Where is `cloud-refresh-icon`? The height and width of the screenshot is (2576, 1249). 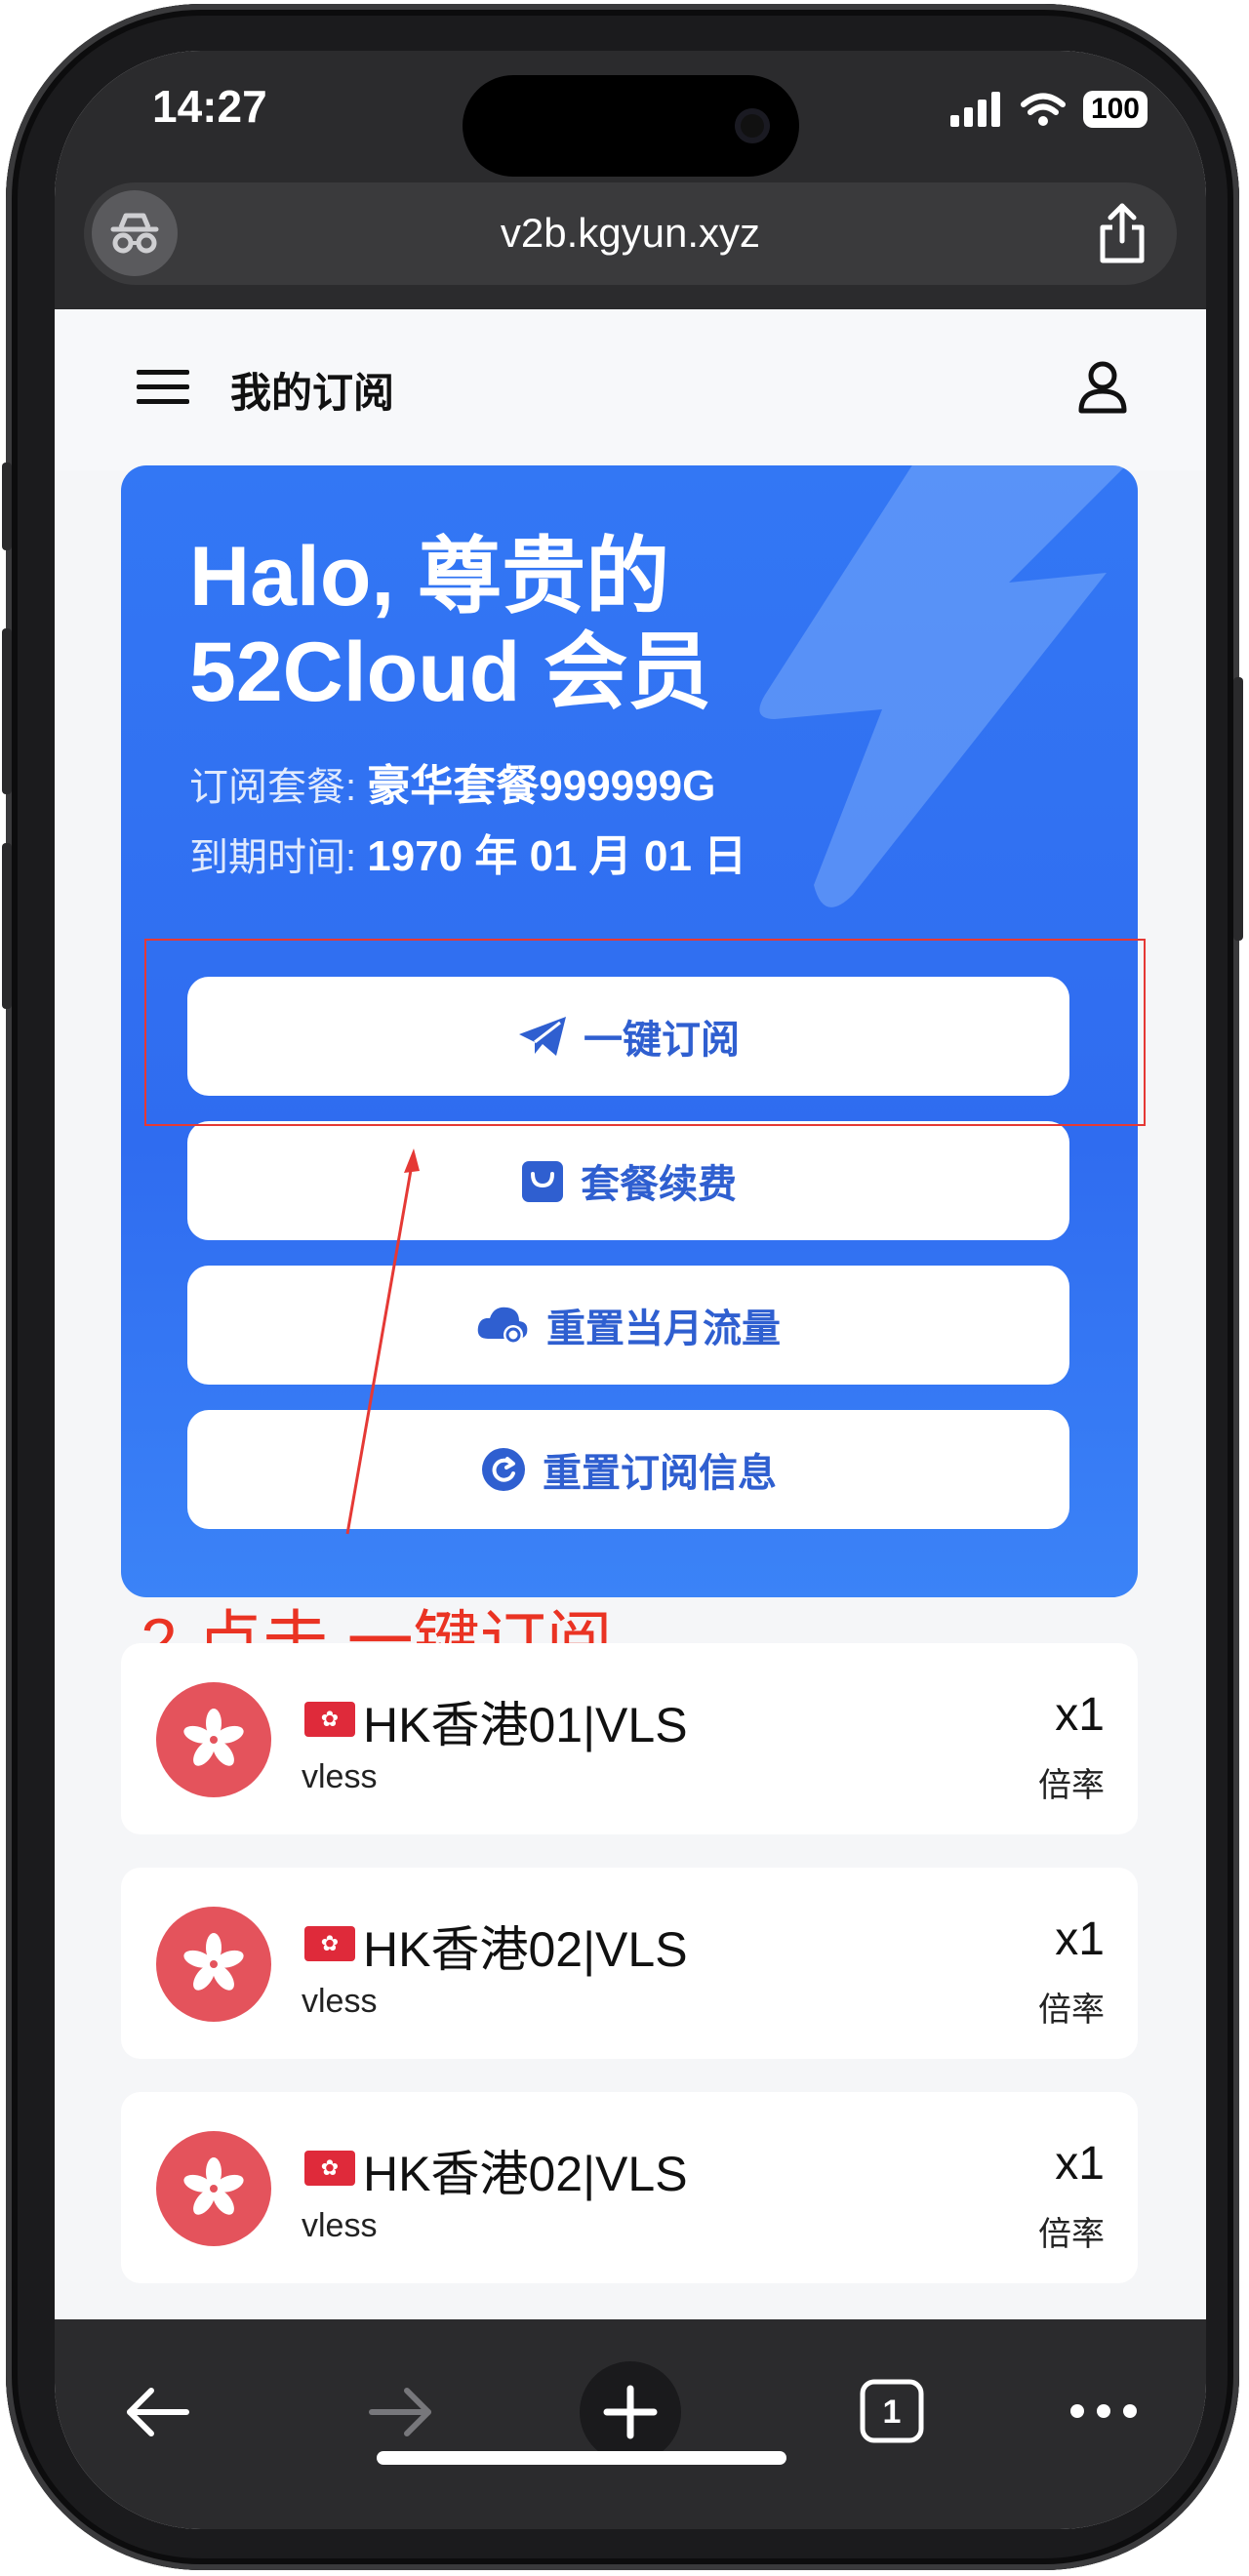
cloud-refresh-icon is located at coordinates (502, 1326).